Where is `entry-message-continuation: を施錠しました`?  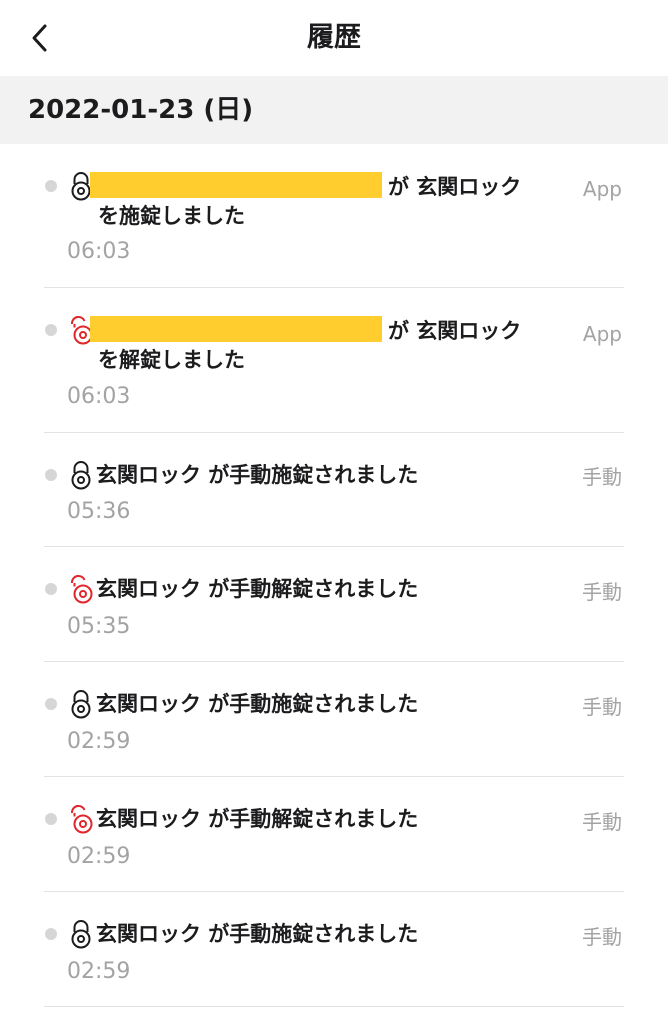 entry-message-continuation: を施錠しました is located at coordinates (171, 216).